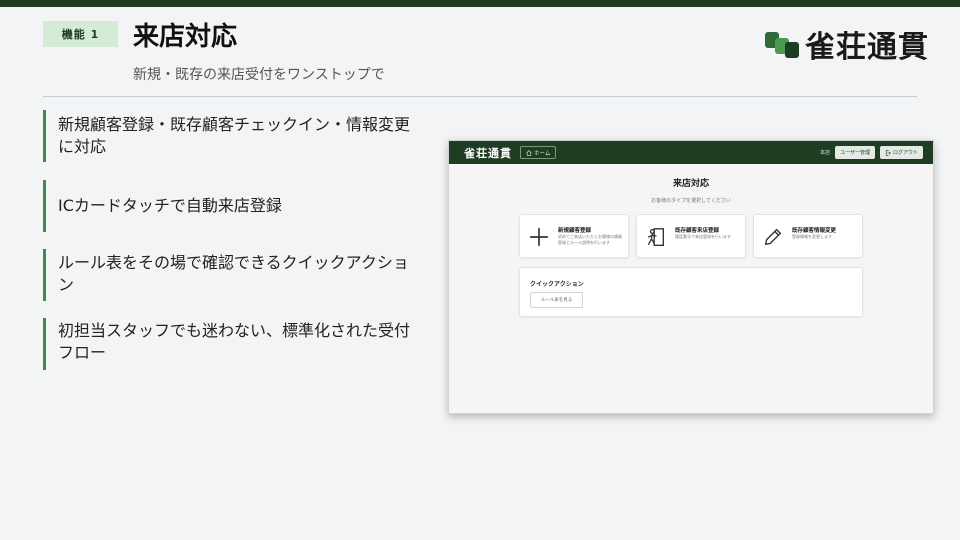  I want to click on feature-badge: 機能 1, so click(80, 34).